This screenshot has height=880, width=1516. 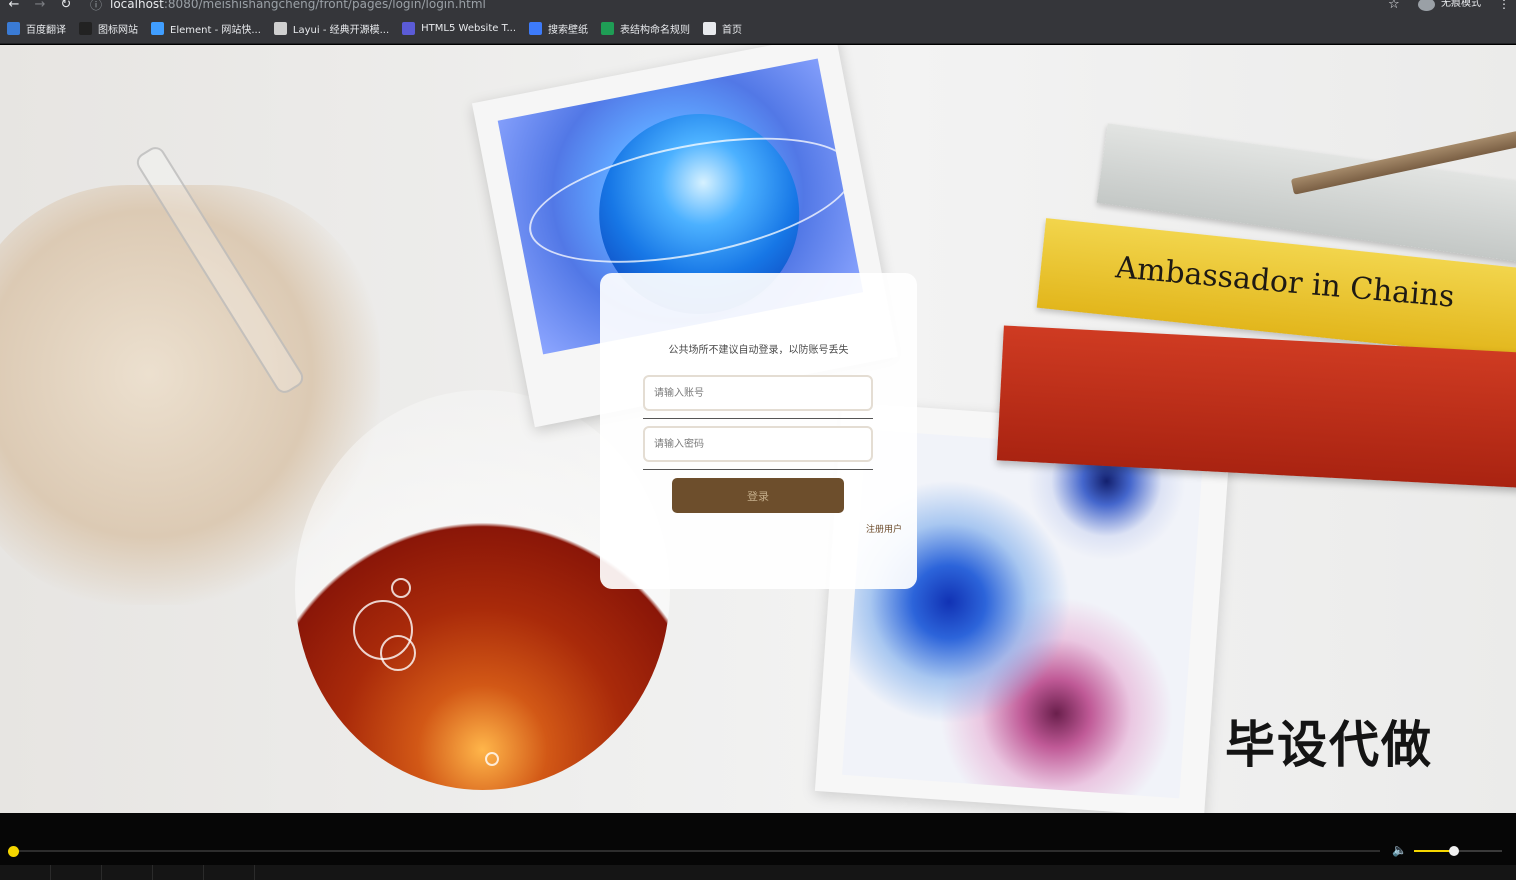 What do you see at coordinates (280, 28) in the screenshot?
I see `layui-icon` at bounding box center [280, 28].